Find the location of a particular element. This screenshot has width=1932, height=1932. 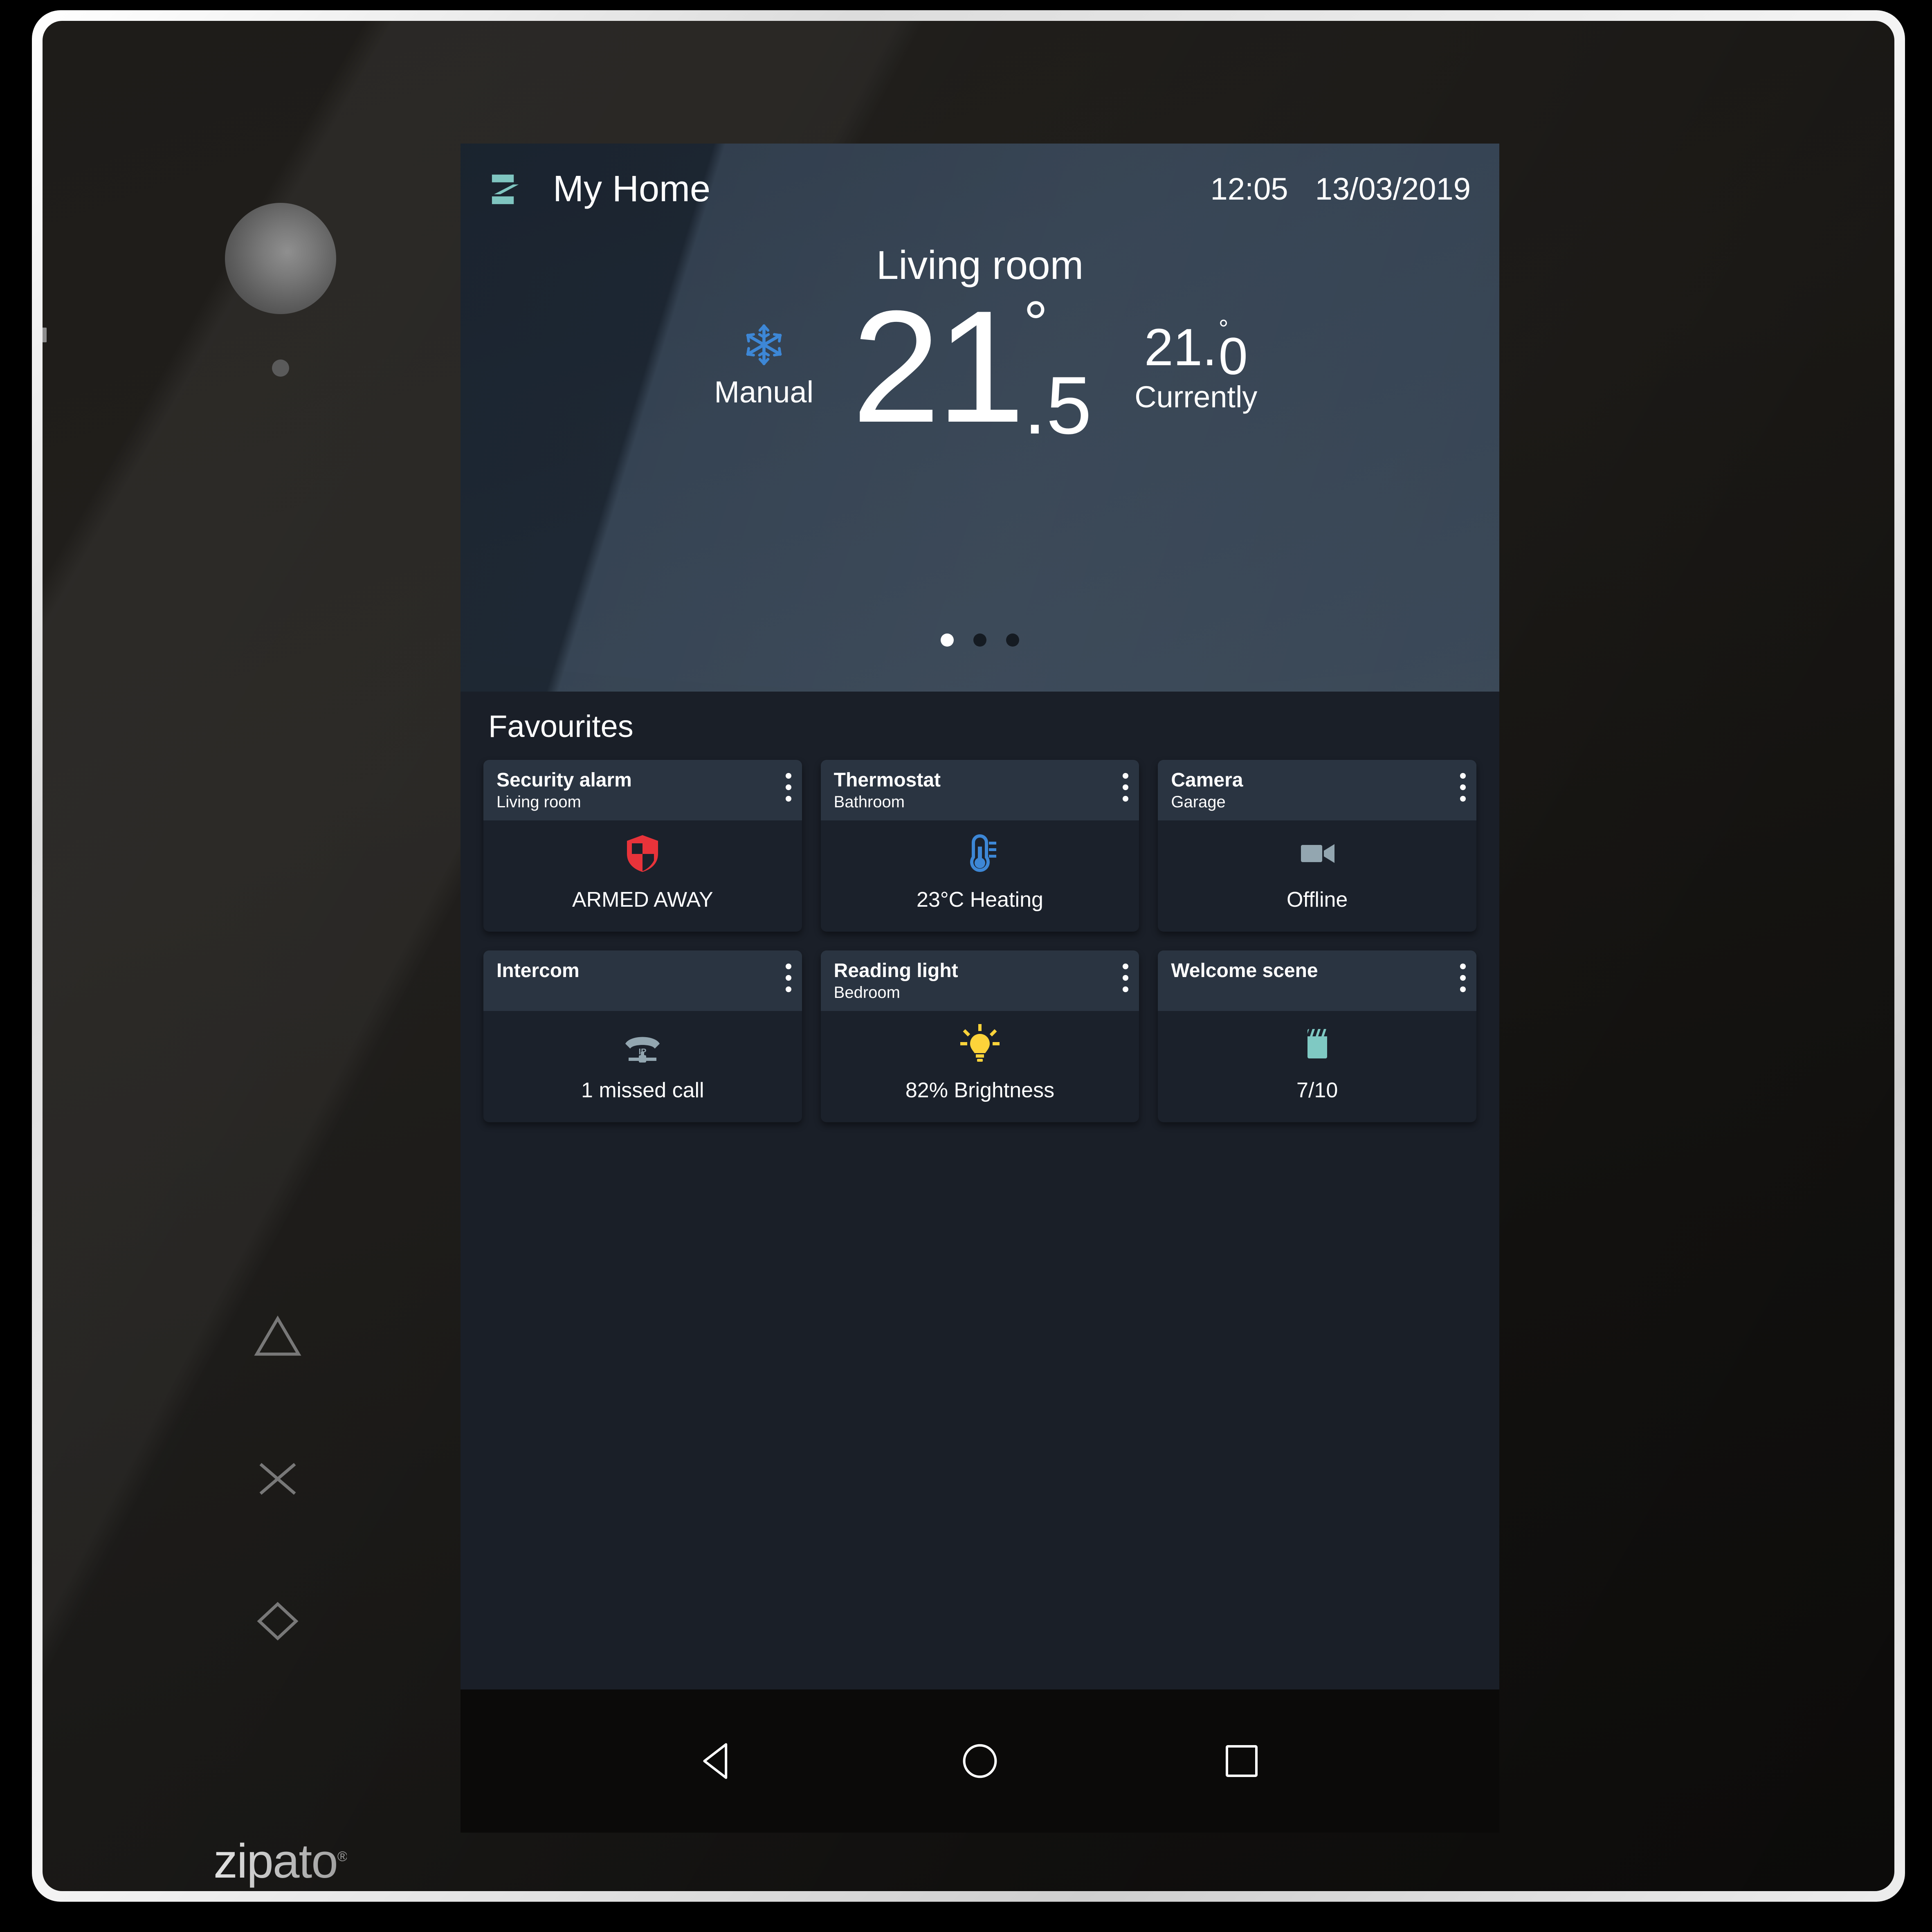

card-header: Camera Garage is located at coordinates (1317, 790).